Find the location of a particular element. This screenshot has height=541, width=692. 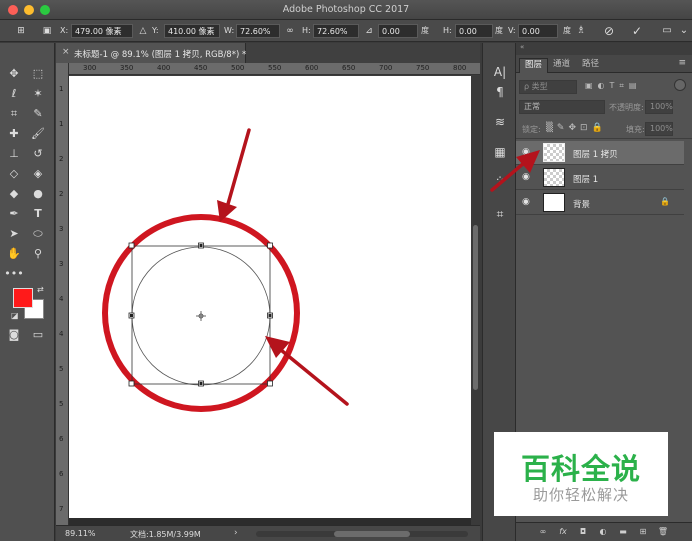

foreground-color-swatch is located at coordinates (23, 298).